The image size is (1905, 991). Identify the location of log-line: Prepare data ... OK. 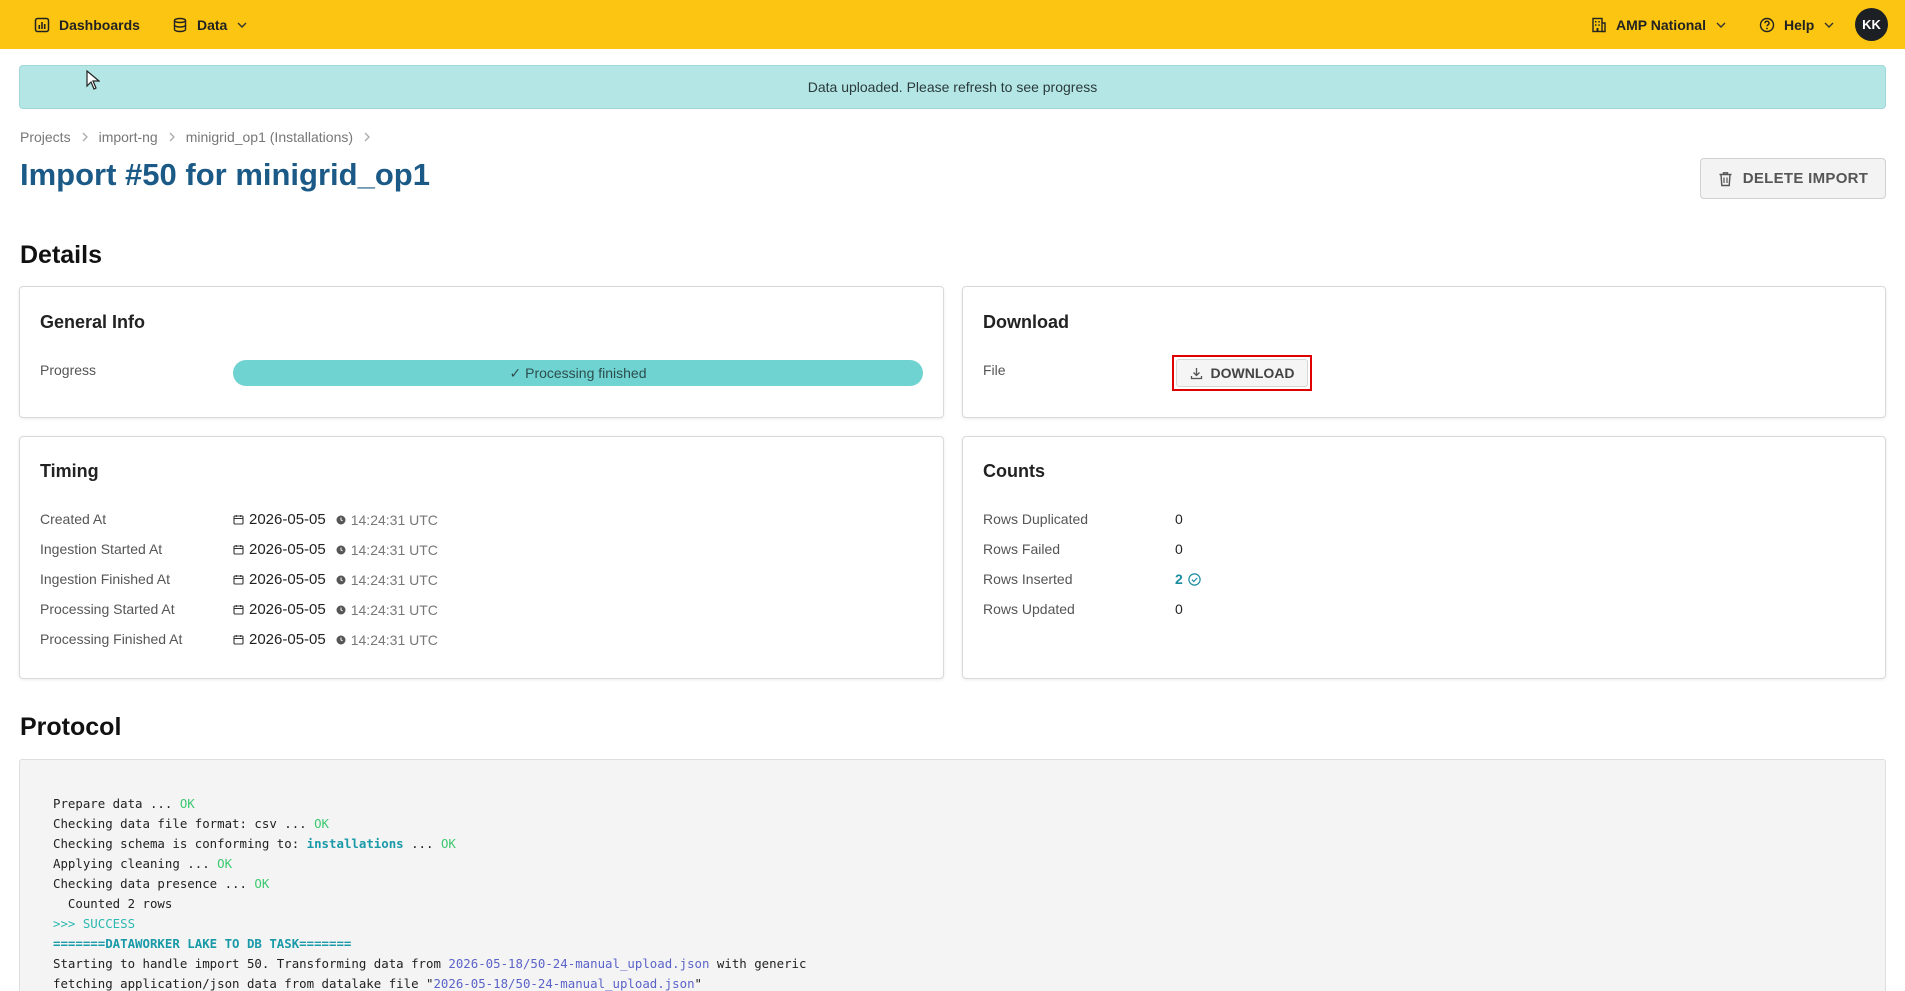
(969, 804).